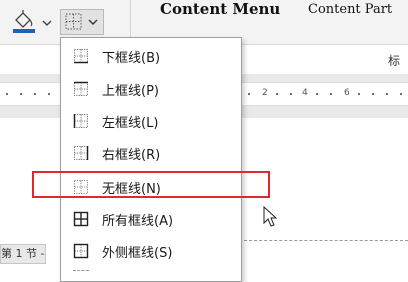 The height and width of the screenshot is (282, 408). I want to click on menu-item-left-border: 左框线(L), so click(151, 121).